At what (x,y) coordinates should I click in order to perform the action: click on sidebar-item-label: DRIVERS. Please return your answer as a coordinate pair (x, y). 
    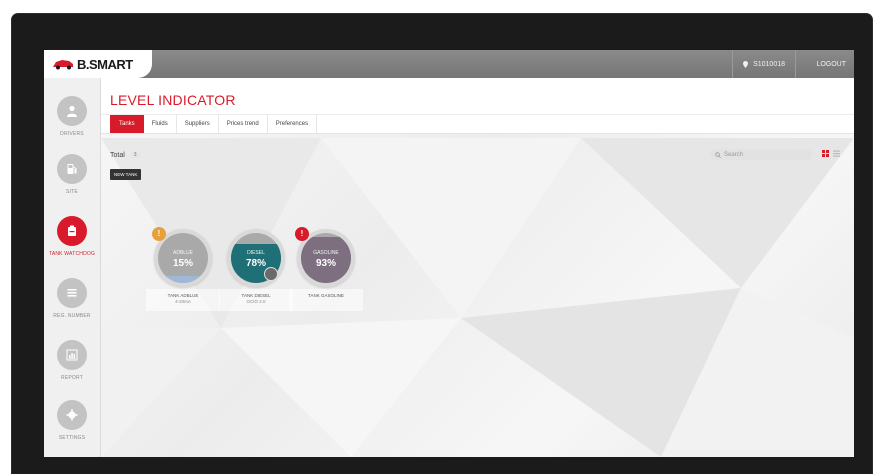
    Looking at the image, I should click on (72, 134).